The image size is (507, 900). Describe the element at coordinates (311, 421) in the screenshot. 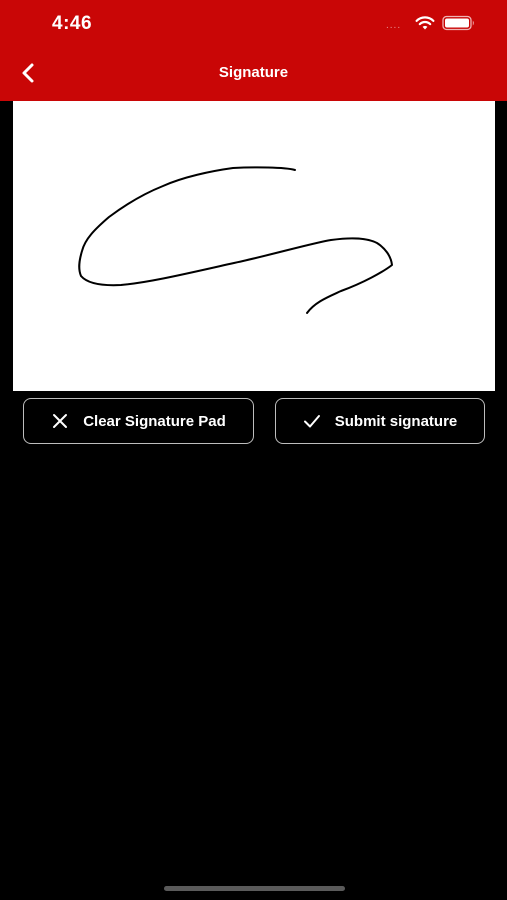

I see `checkmark-icon` at that location.